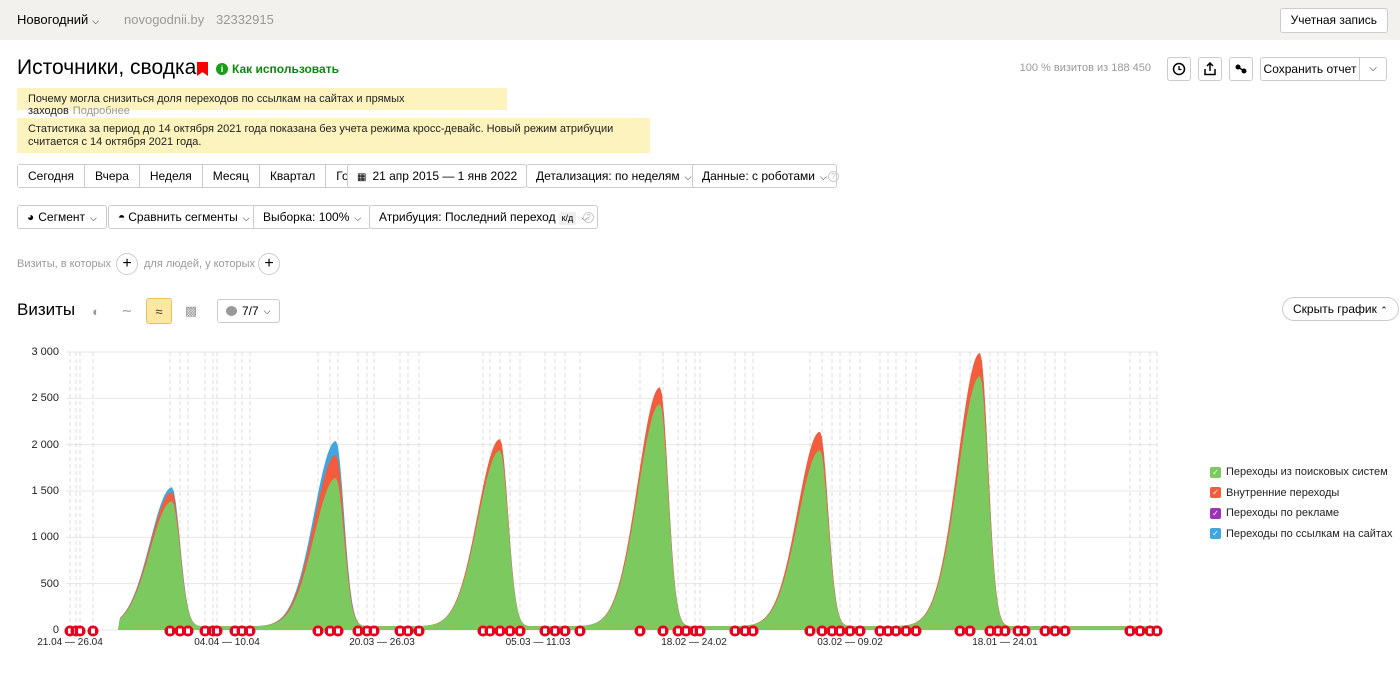 The height and width of the screenshot is (693, 1400). I want to click on bookmark-icon, so click(202, 69).